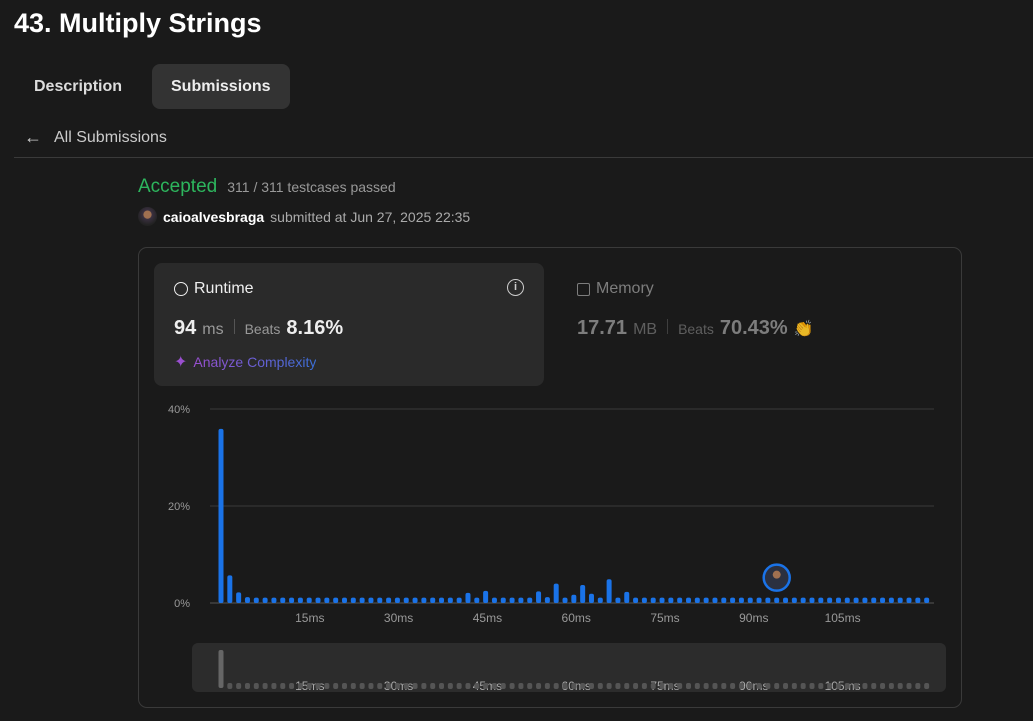 The image size is (1033, 721). What do you see at coordinates (182, 604) in the screenshot?
I see `y-tick-label: 0%` at bounding box center [182, 604].